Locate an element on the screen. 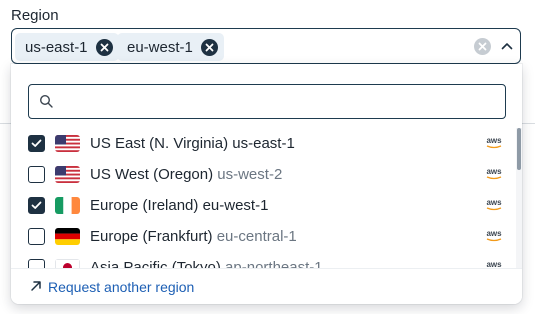  region-multiselect: us-east-1 eu-west-1 is located at coordinates (266, 46).